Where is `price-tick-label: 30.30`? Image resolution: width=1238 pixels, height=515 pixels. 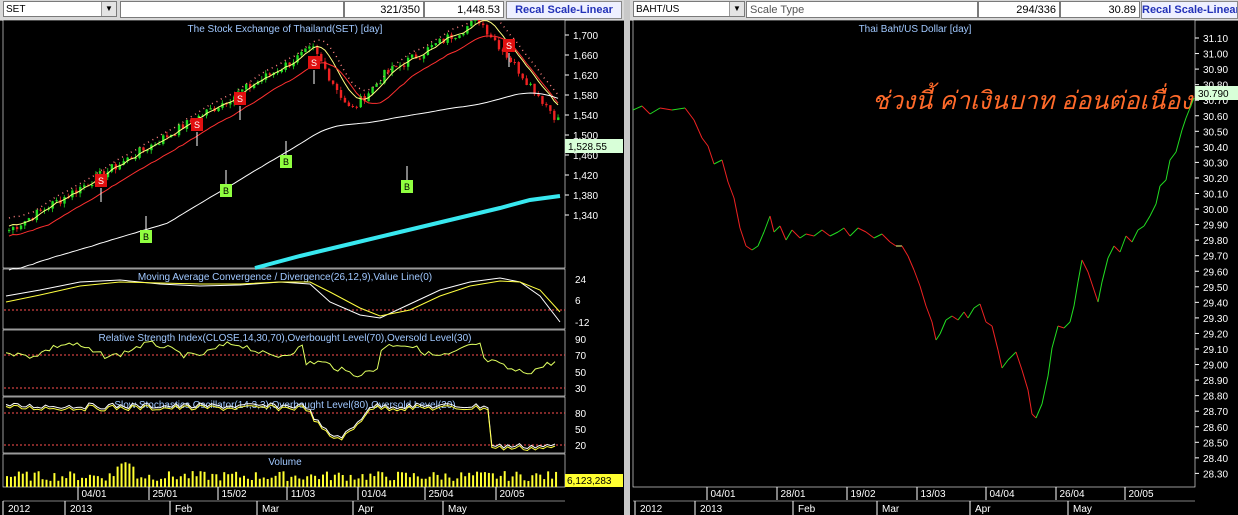 price-tick-label: 30.30 is located at coordinates (1215, 163).